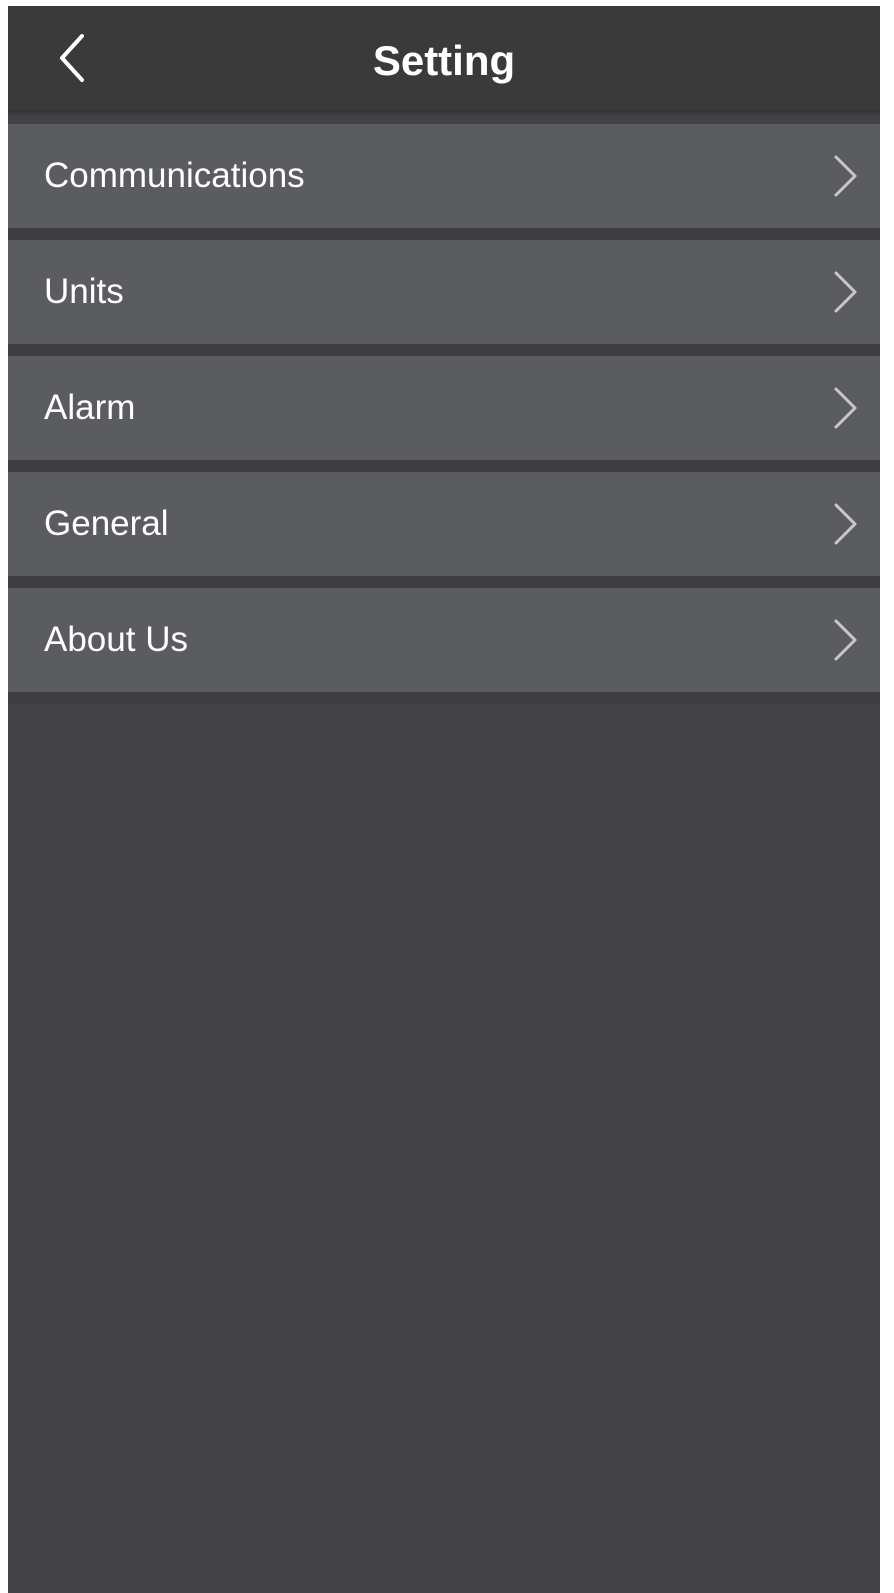 The width and height of the screenshot is (894, 1593). What do you see at coordinates (444, 646) in the screenshot?
I see `menu-item-about-us: About Us` at bounding box center [444, 646].